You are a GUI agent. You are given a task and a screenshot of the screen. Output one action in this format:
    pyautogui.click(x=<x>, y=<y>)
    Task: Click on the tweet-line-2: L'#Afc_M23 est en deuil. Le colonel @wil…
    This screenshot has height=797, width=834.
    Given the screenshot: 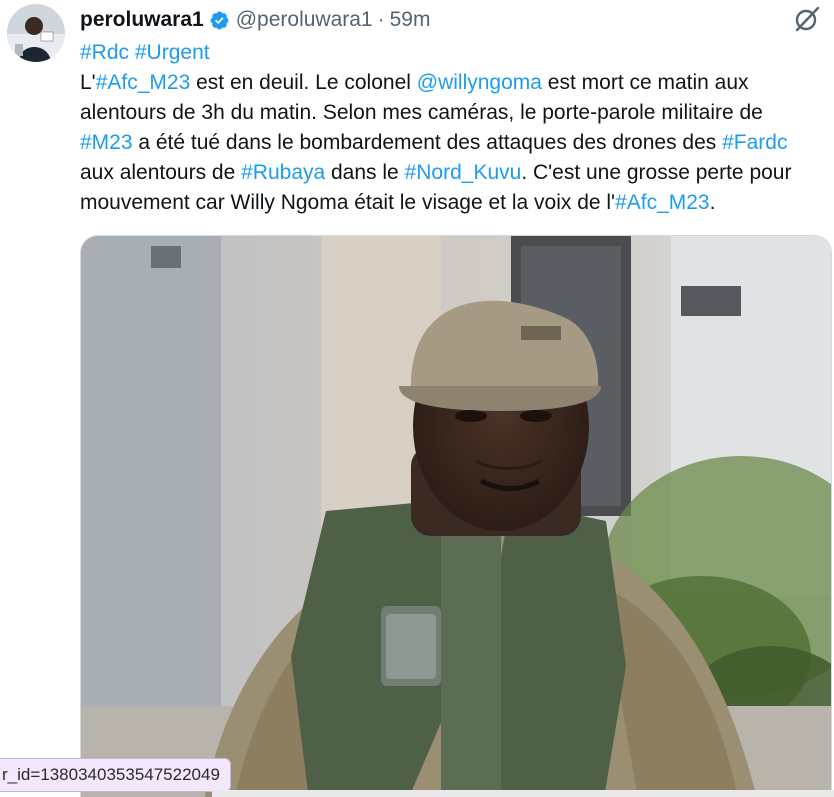 What is the action you would take?
    pyautogui.click(x=456, y=83)
    